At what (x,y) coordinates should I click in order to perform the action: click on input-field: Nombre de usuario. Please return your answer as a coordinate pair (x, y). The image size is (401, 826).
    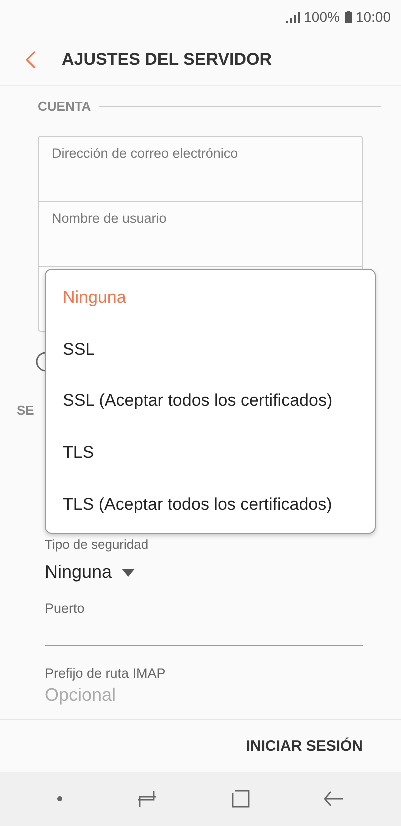
    Looking at the image, I should click on (200, 234).